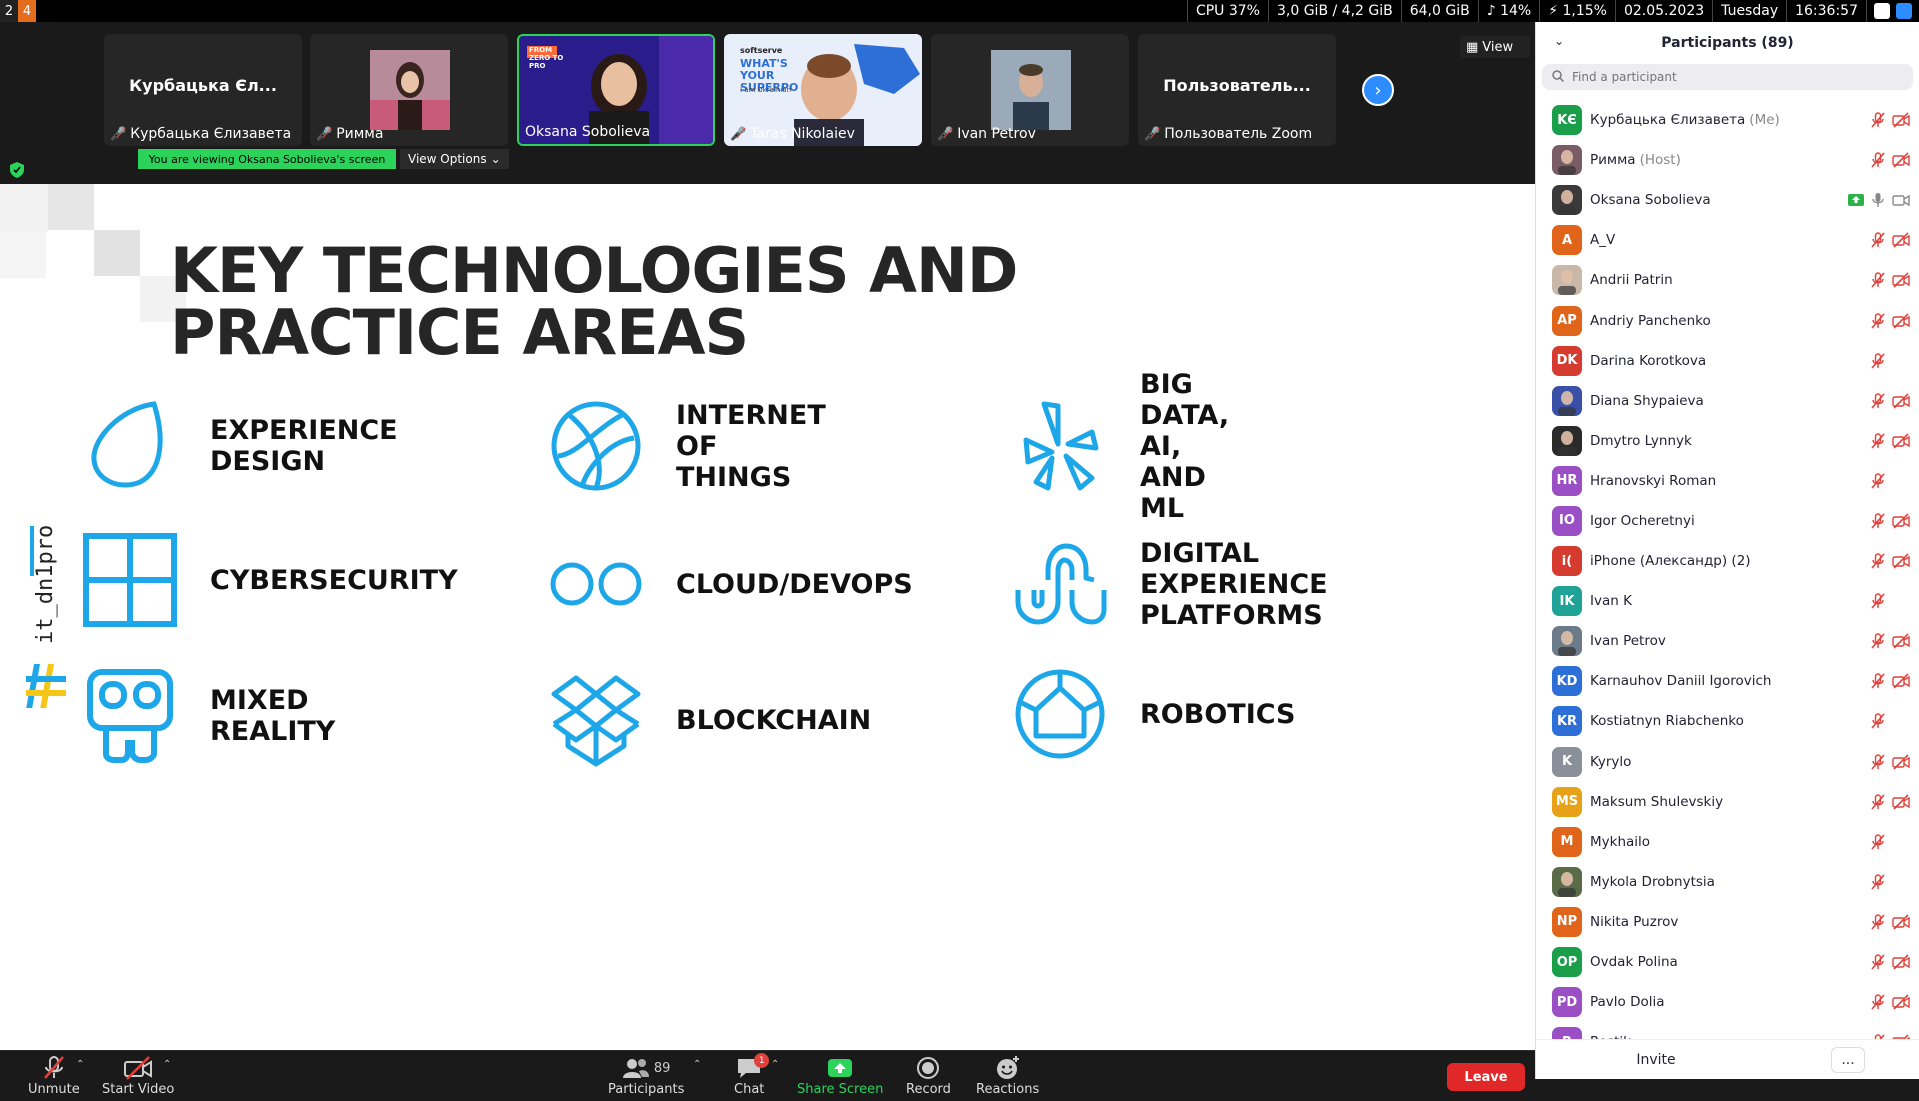 The image size is (1919, 1101). I want to click on participant-search, so click(1727, 77).